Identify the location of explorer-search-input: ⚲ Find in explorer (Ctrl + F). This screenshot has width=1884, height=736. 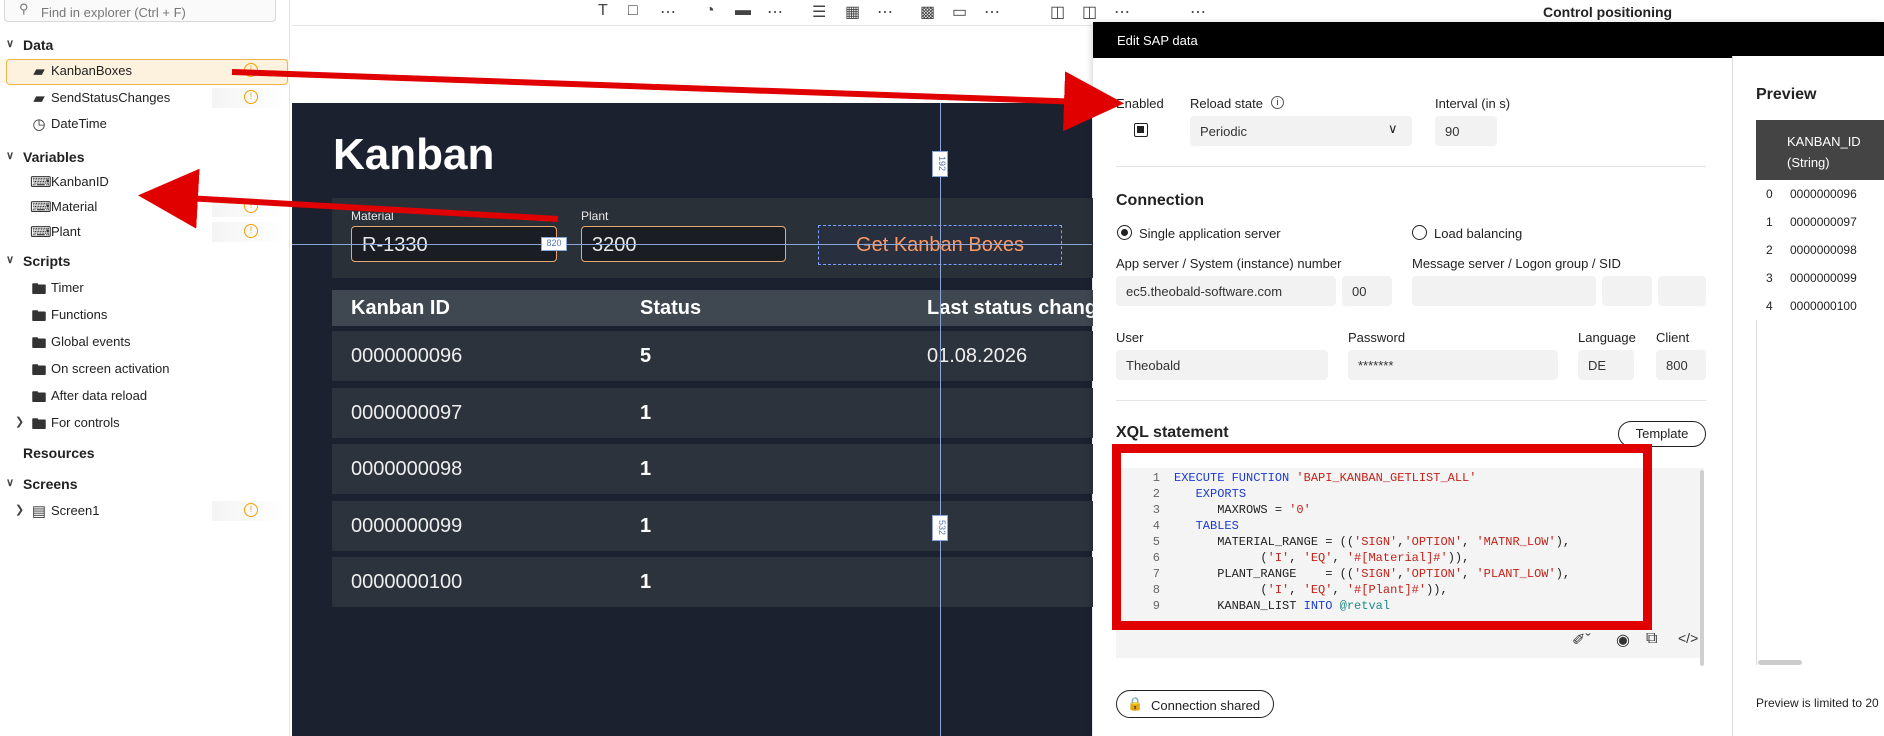
(140, 11).